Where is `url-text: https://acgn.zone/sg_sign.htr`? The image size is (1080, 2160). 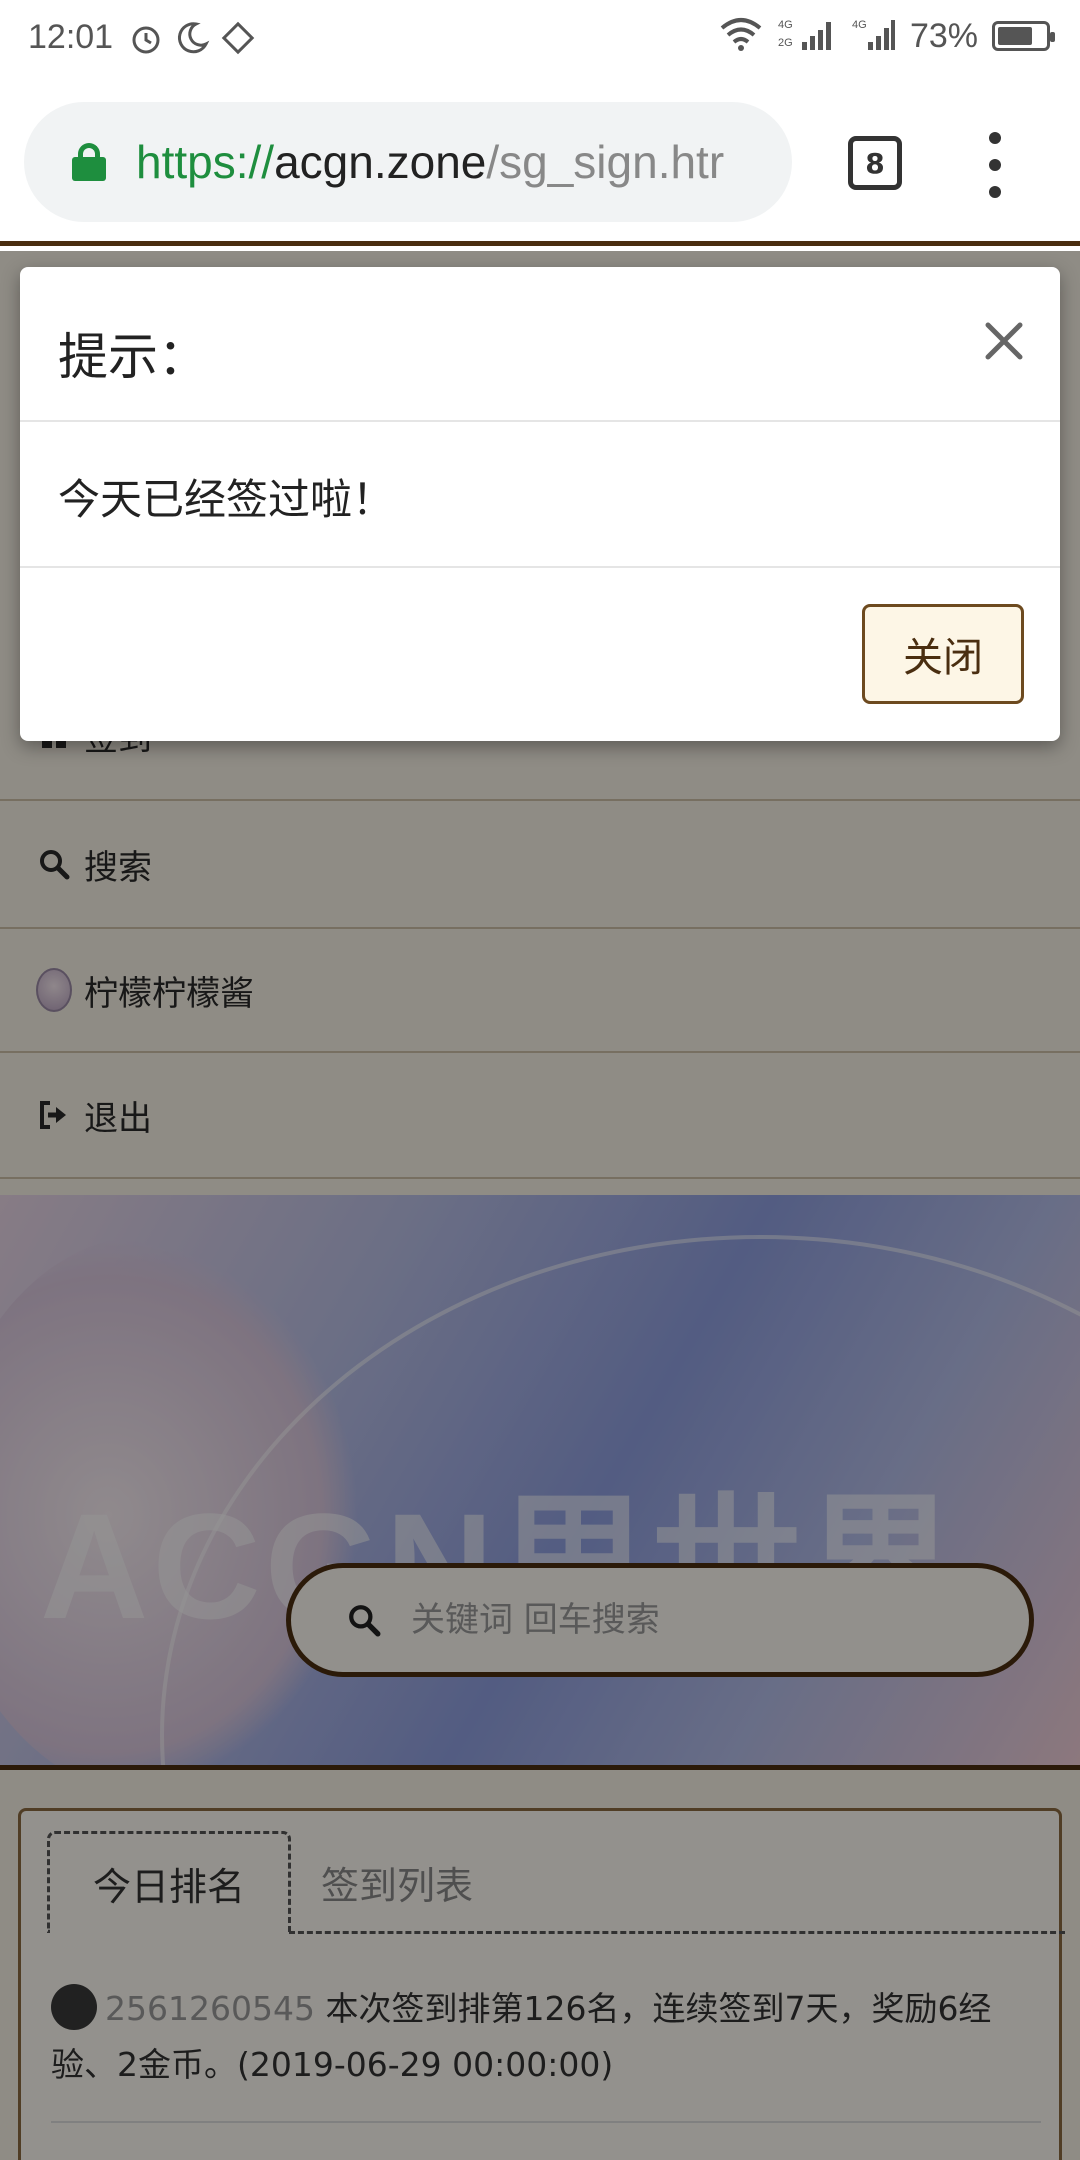 url-text: https://acgn.zone/sg_sign.htr is located at coordinates (430, 162).